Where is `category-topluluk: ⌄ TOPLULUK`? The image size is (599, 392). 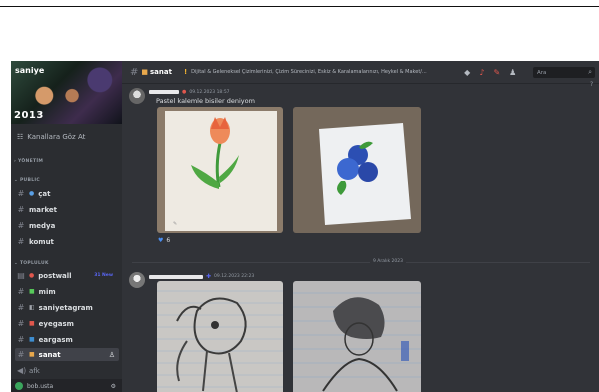 category-topluluk: ⌄ TOPLULUK is located at coordinates (31, 263).